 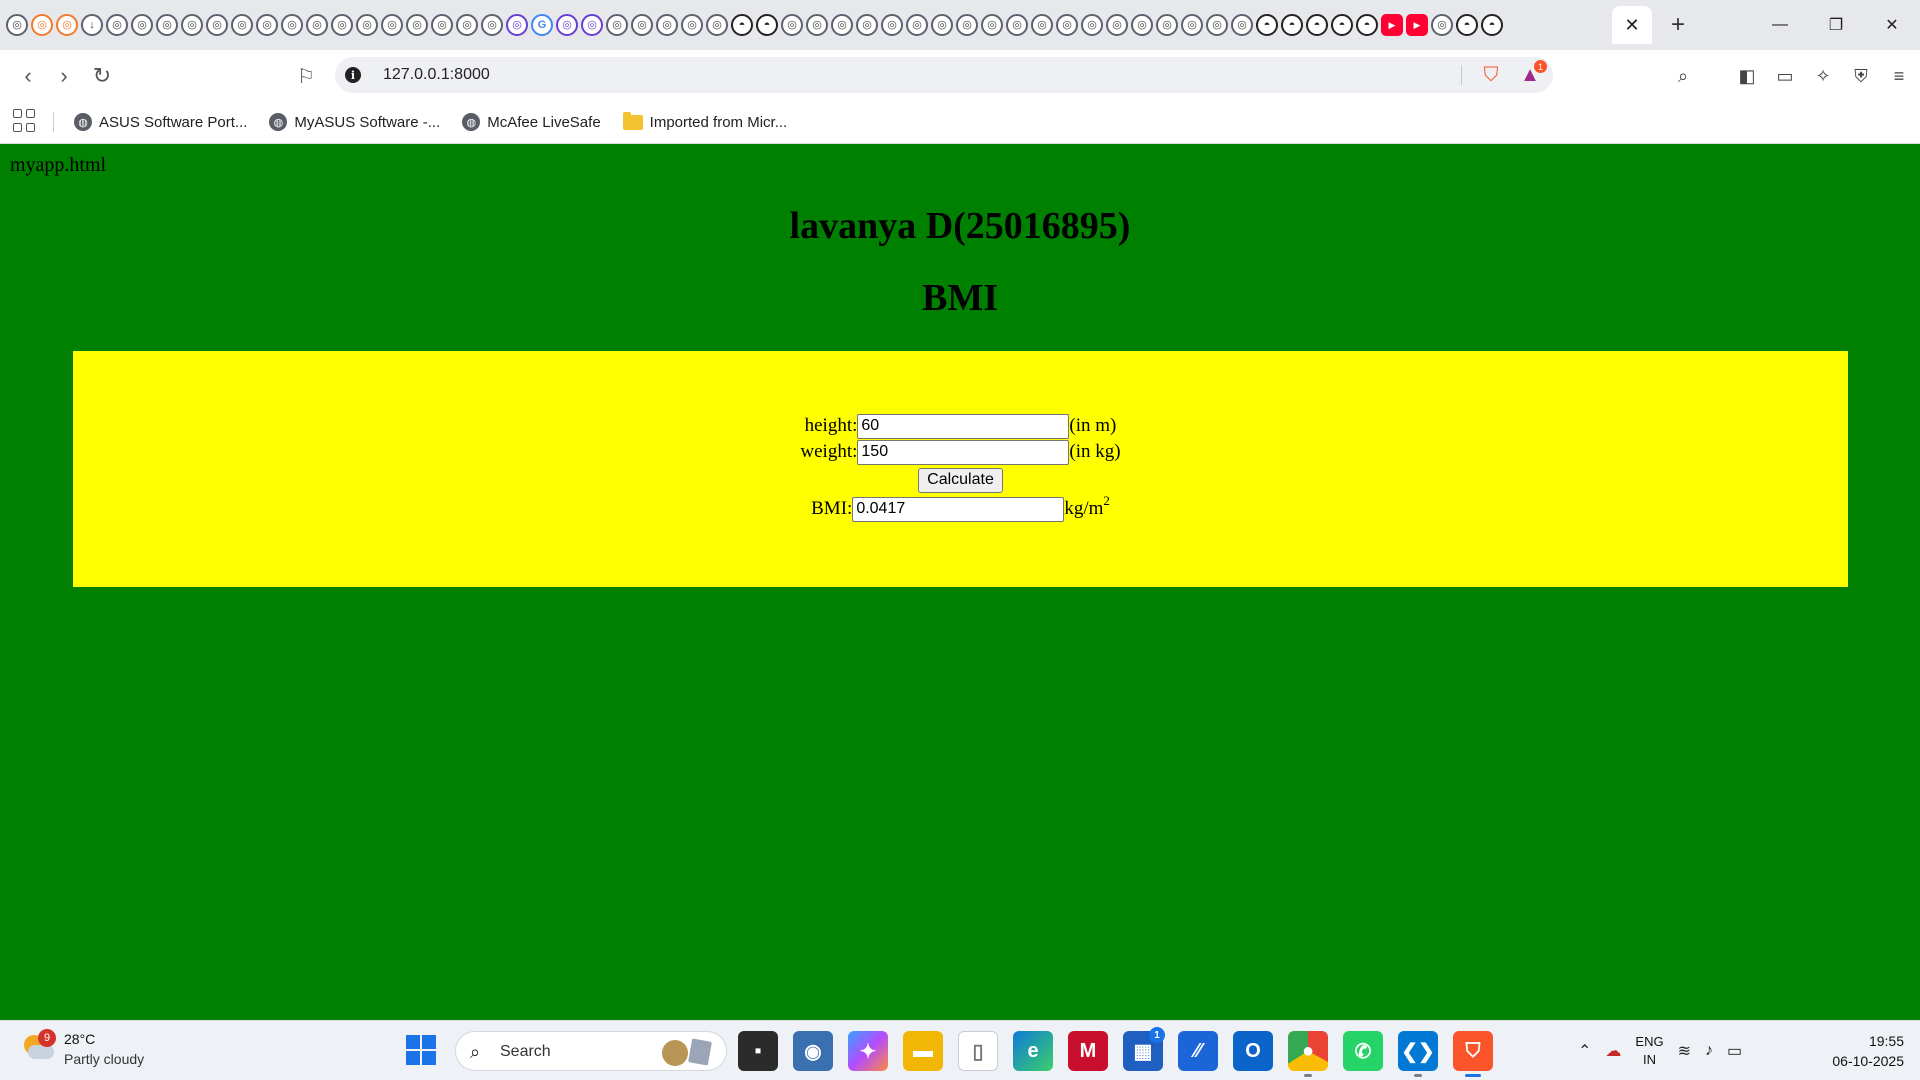 What do you see at coordinates (436, 75) in the screenshot?
I see `url-text: 127.0.0.1:8000` at bounding box center [436, 75].